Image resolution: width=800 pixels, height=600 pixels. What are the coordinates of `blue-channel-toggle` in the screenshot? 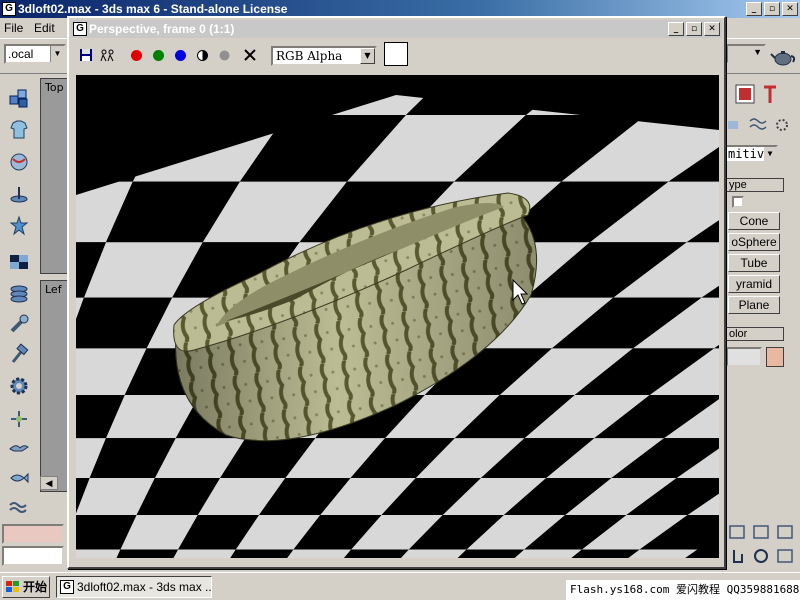 It's located at (180, 55).